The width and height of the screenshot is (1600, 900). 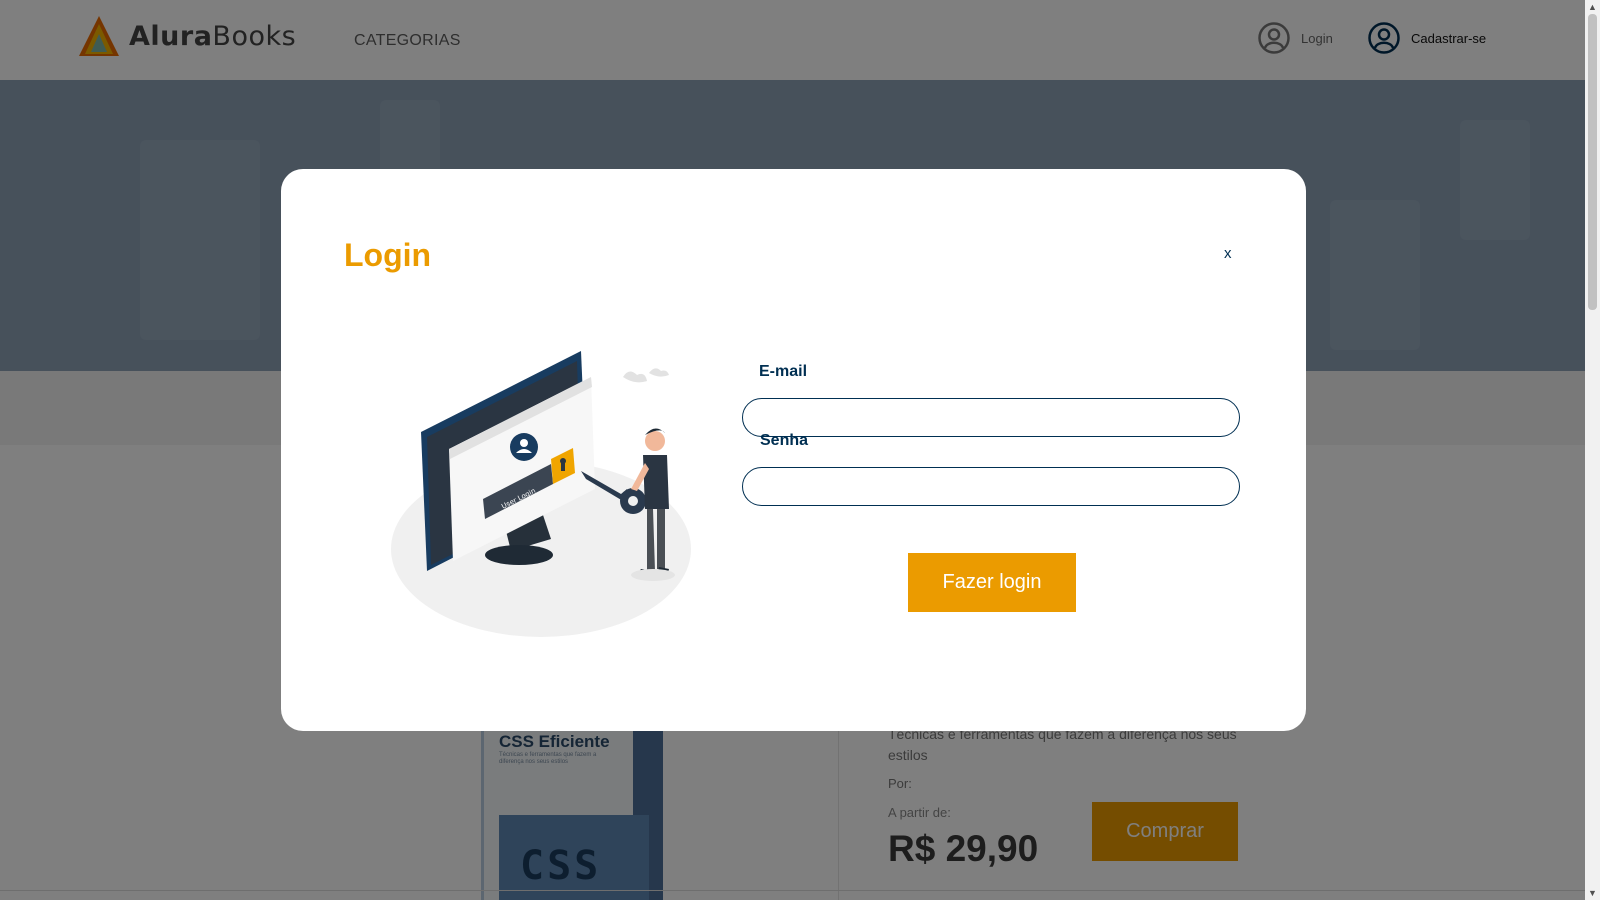 What do you see at coordinates (1592, 893) in the screenshot?
I see `scroll-down-icon: ▼` at bounding box center [1592, 893].